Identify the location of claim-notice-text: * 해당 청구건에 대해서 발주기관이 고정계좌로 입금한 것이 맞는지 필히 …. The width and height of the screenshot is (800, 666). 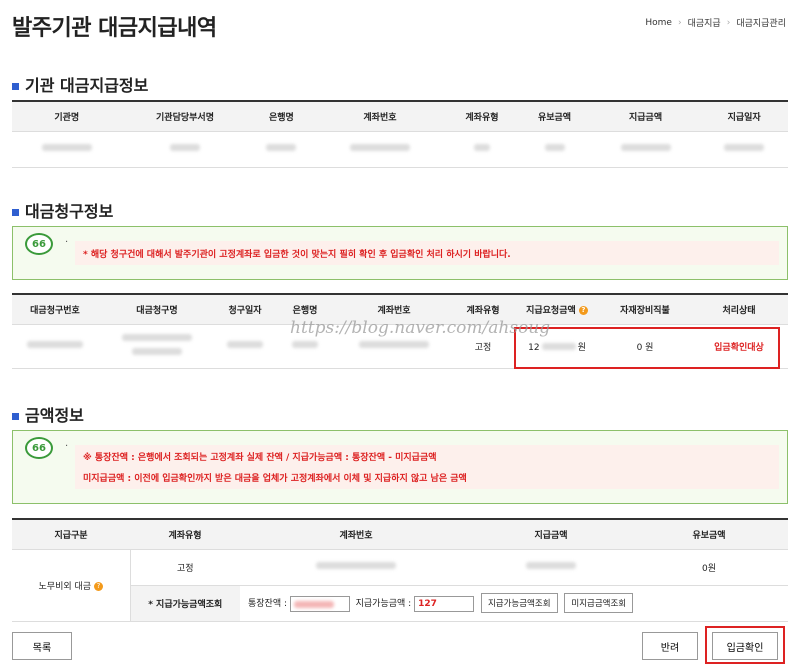
(427, 253).